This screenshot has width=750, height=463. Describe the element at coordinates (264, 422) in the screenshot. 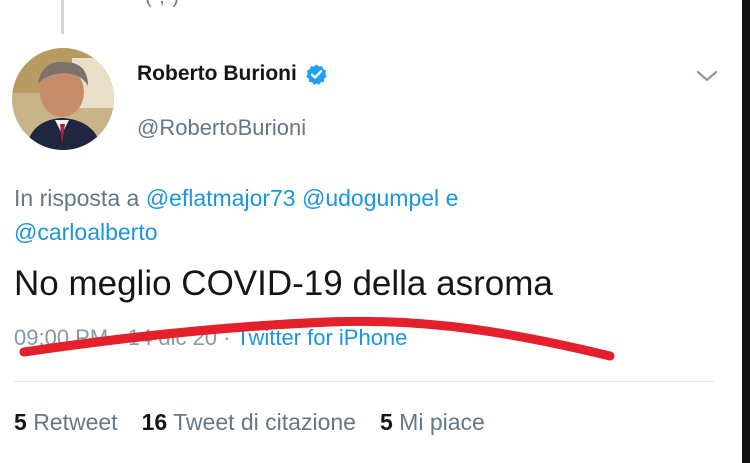

I see `quotes-label: Tweet di citazione` at that location.